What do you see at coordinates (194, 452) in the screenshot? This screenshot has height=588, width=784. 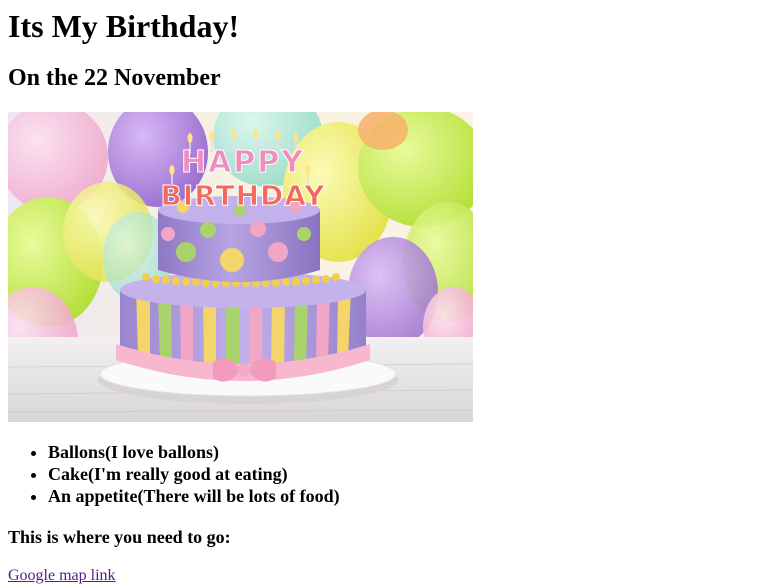 I see `list-item: Ballons(I love ballons)` at bounding box center [194, 452].